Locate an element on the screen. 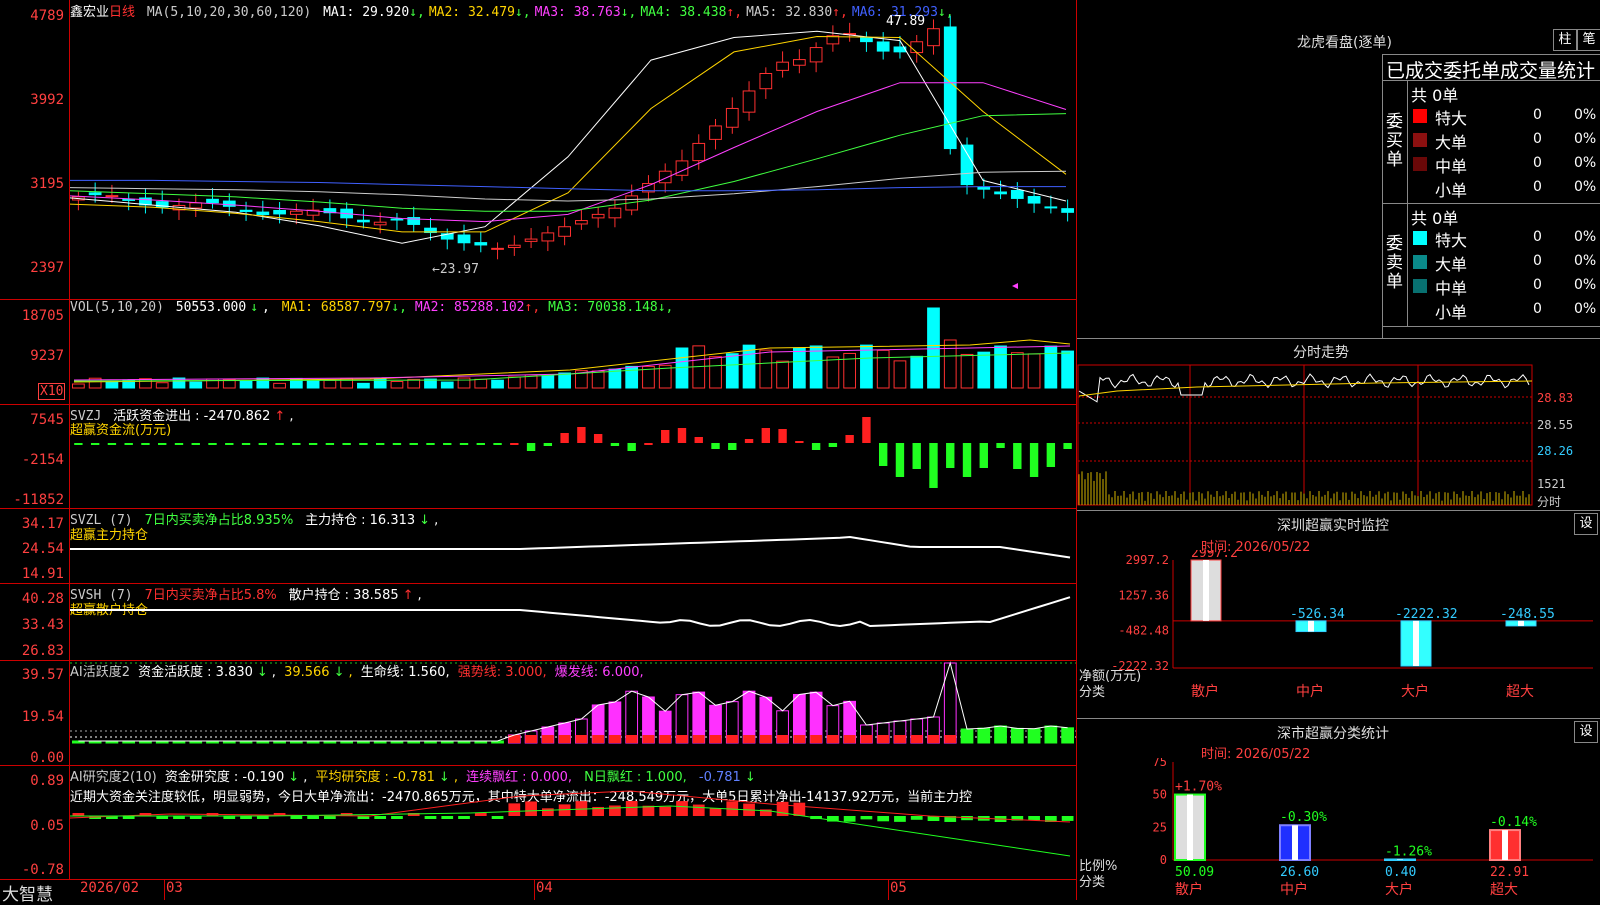 The width and height of the screenshot is (1600, 905). brand-label: 大智慧 is located at coordinates (27, 895).